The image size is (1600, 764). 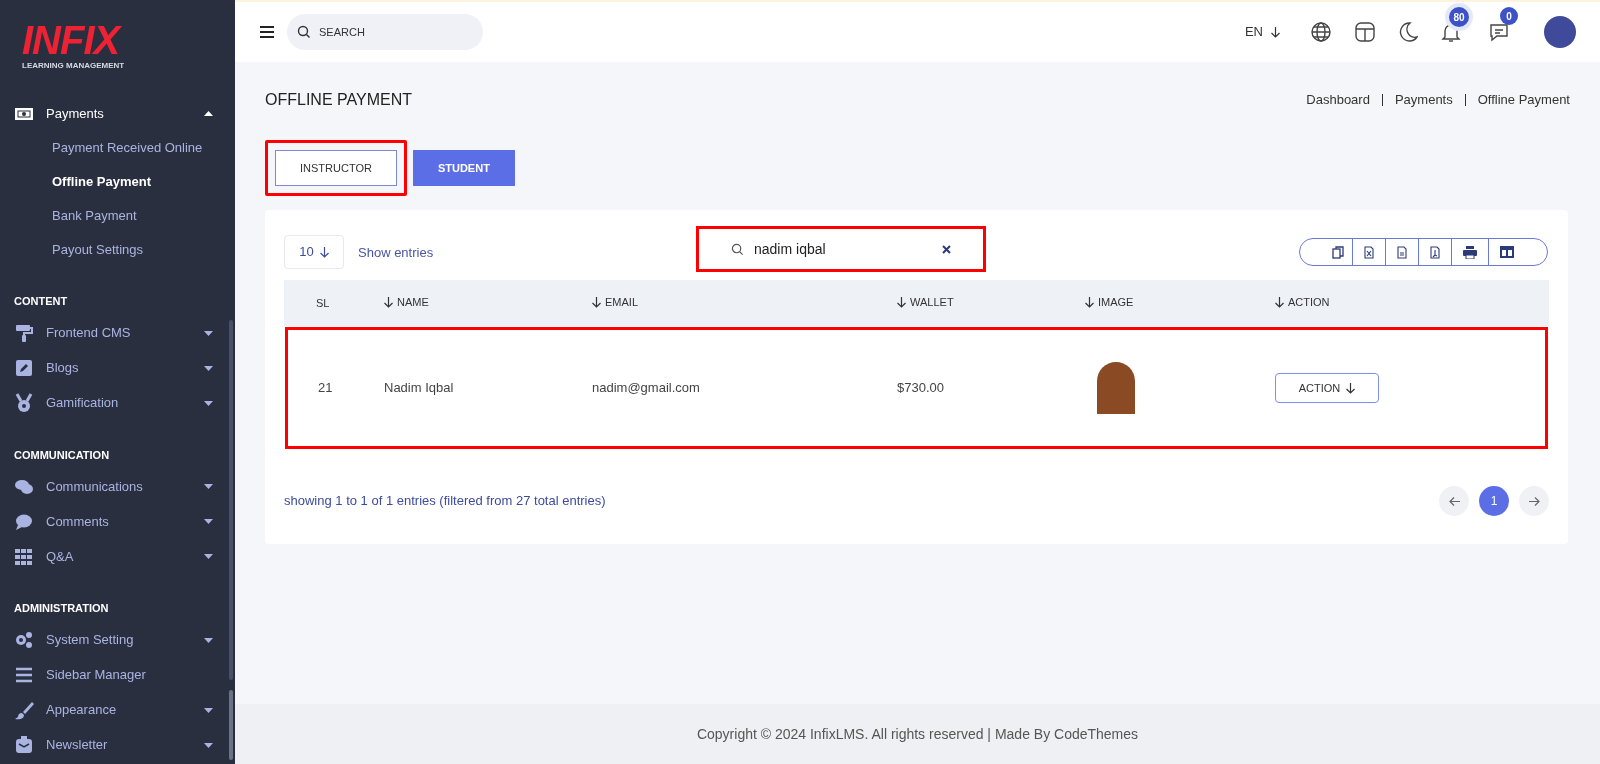 What do you see at coordinates (24, 640) in the screenshot?
I see `gears-icon` at bounding box center [24, 640].